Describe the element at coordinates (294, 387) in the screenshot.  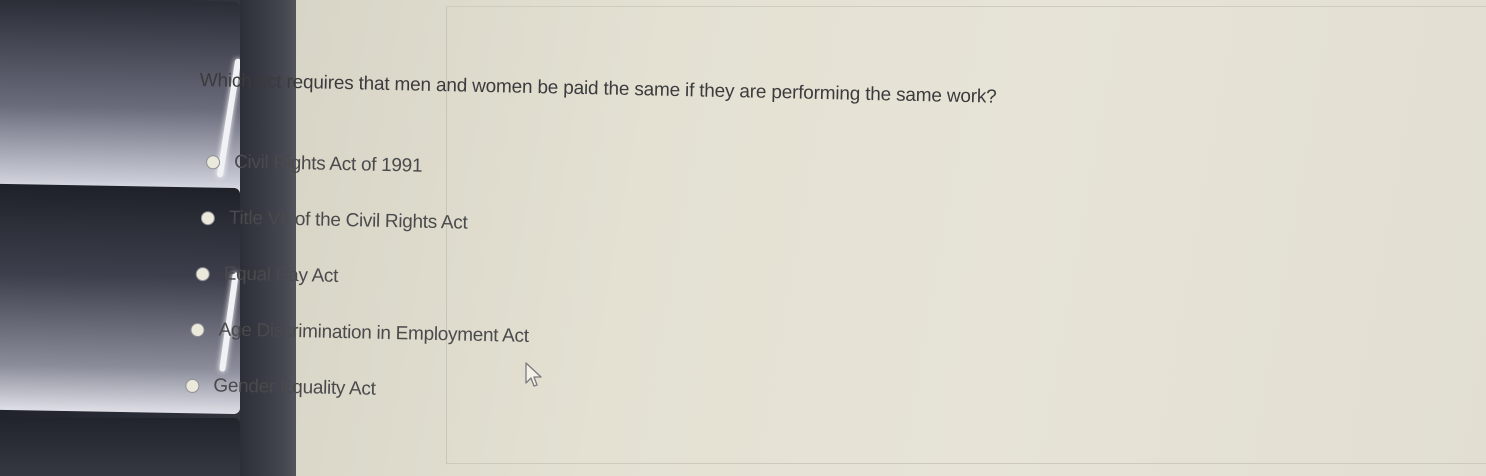
I see `answer-option-label: Gender Equality Act` at that location.